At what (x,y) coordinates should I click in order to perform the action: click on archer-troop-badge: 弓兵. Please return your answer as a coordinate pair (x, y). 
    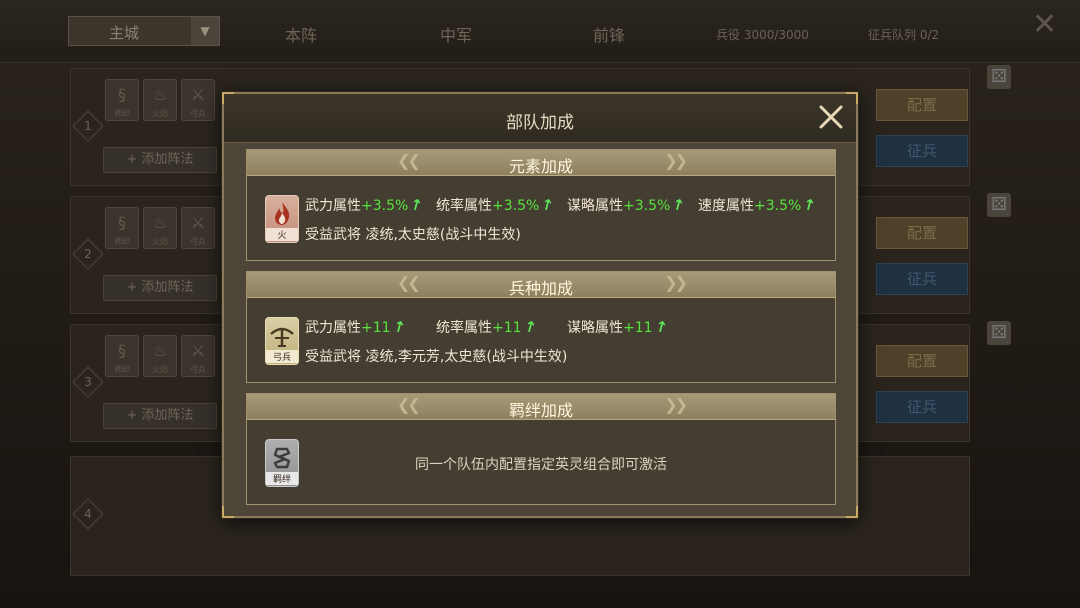
    Looking at the image, I should click on (282, 341).